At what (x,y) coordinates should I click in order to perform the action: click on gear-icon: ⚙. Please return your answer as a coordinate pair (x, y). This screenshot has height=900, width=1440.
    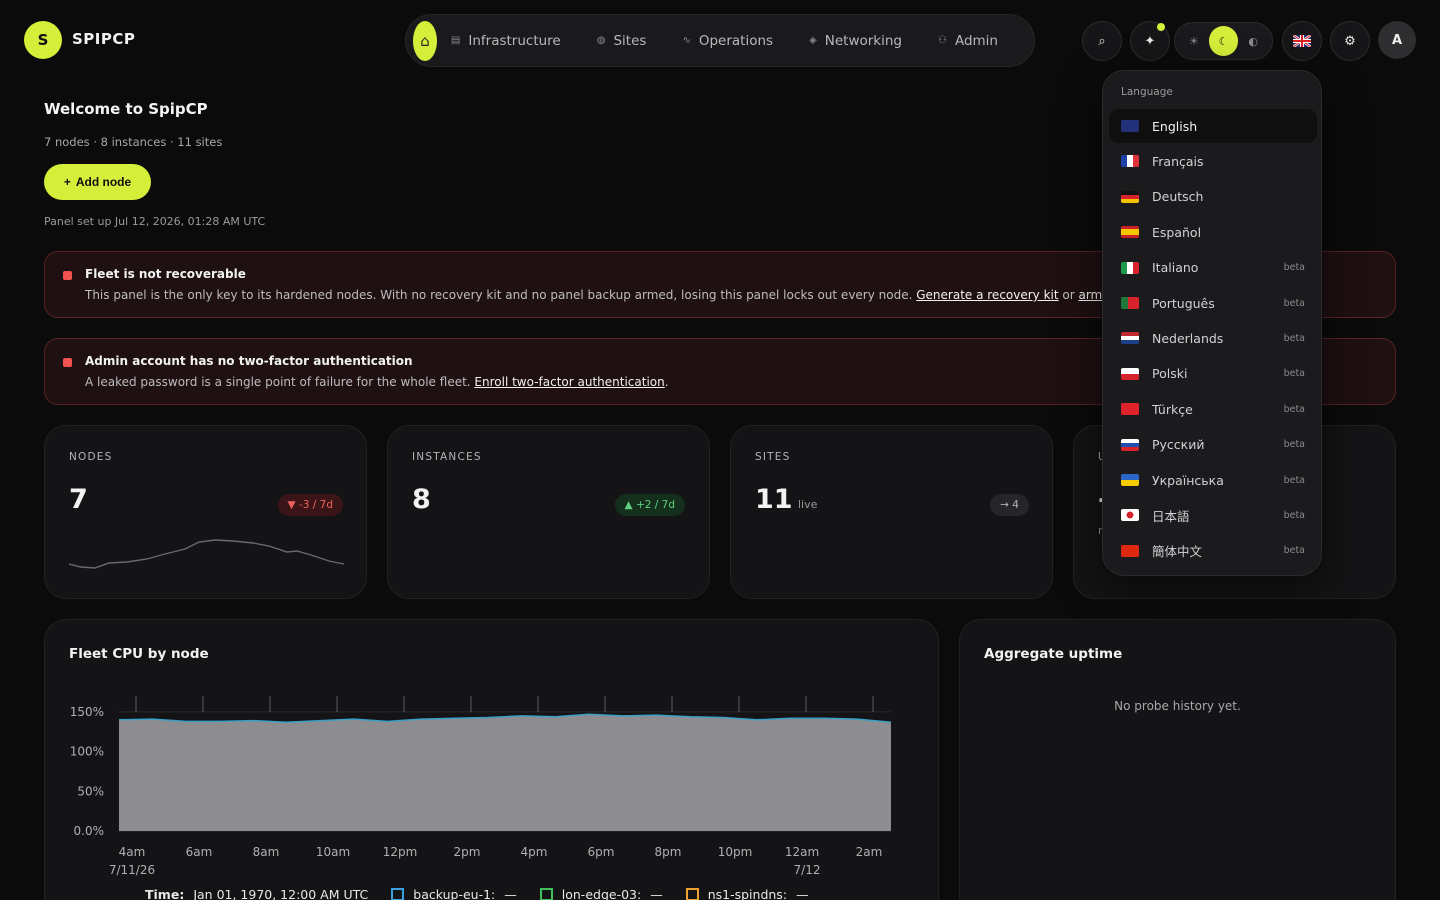
    Looking at the image, I should click on (1350, 41).